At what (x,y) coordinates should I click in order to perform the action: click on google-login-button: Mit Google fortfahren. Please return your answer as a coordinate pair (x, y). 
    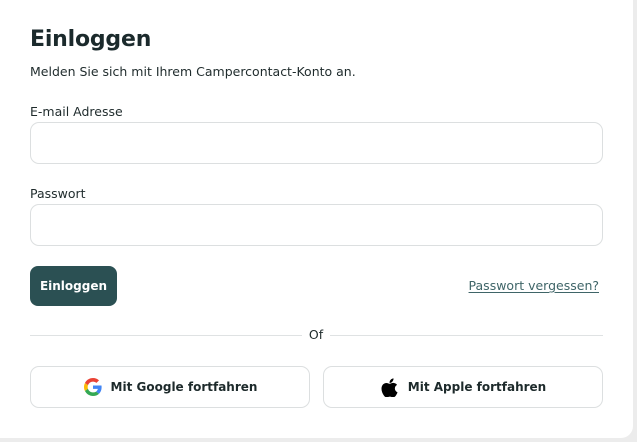
    Looking at the image, I should click on (170, 387).